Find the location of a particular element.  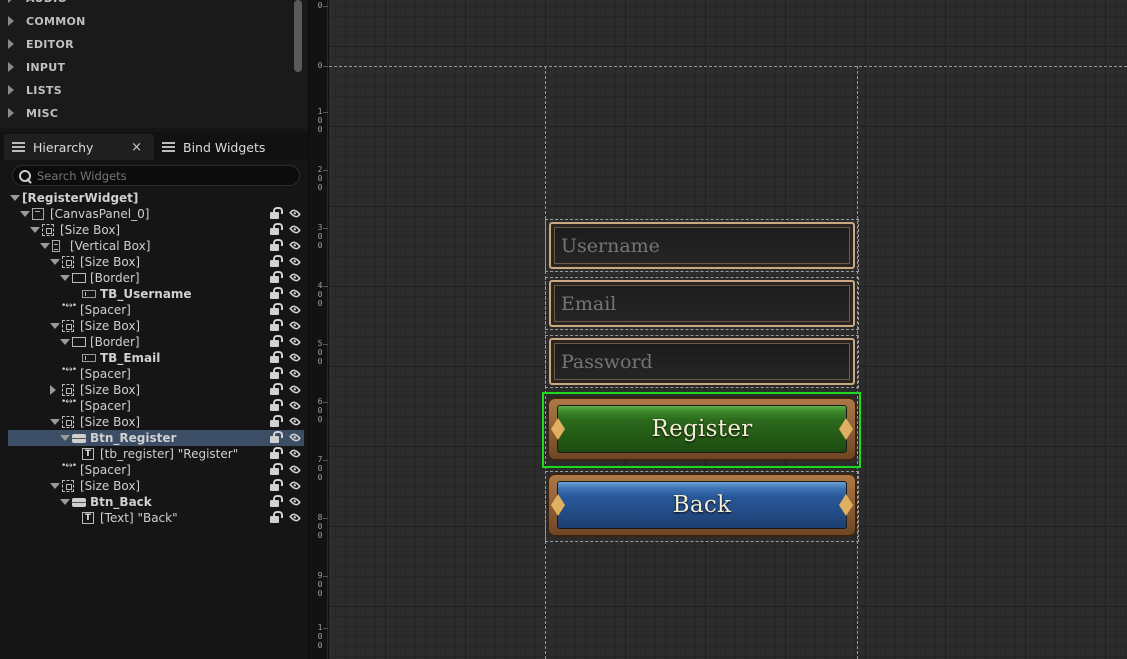

palette-category-lists: LISTS is located at coordinates (35, 90).